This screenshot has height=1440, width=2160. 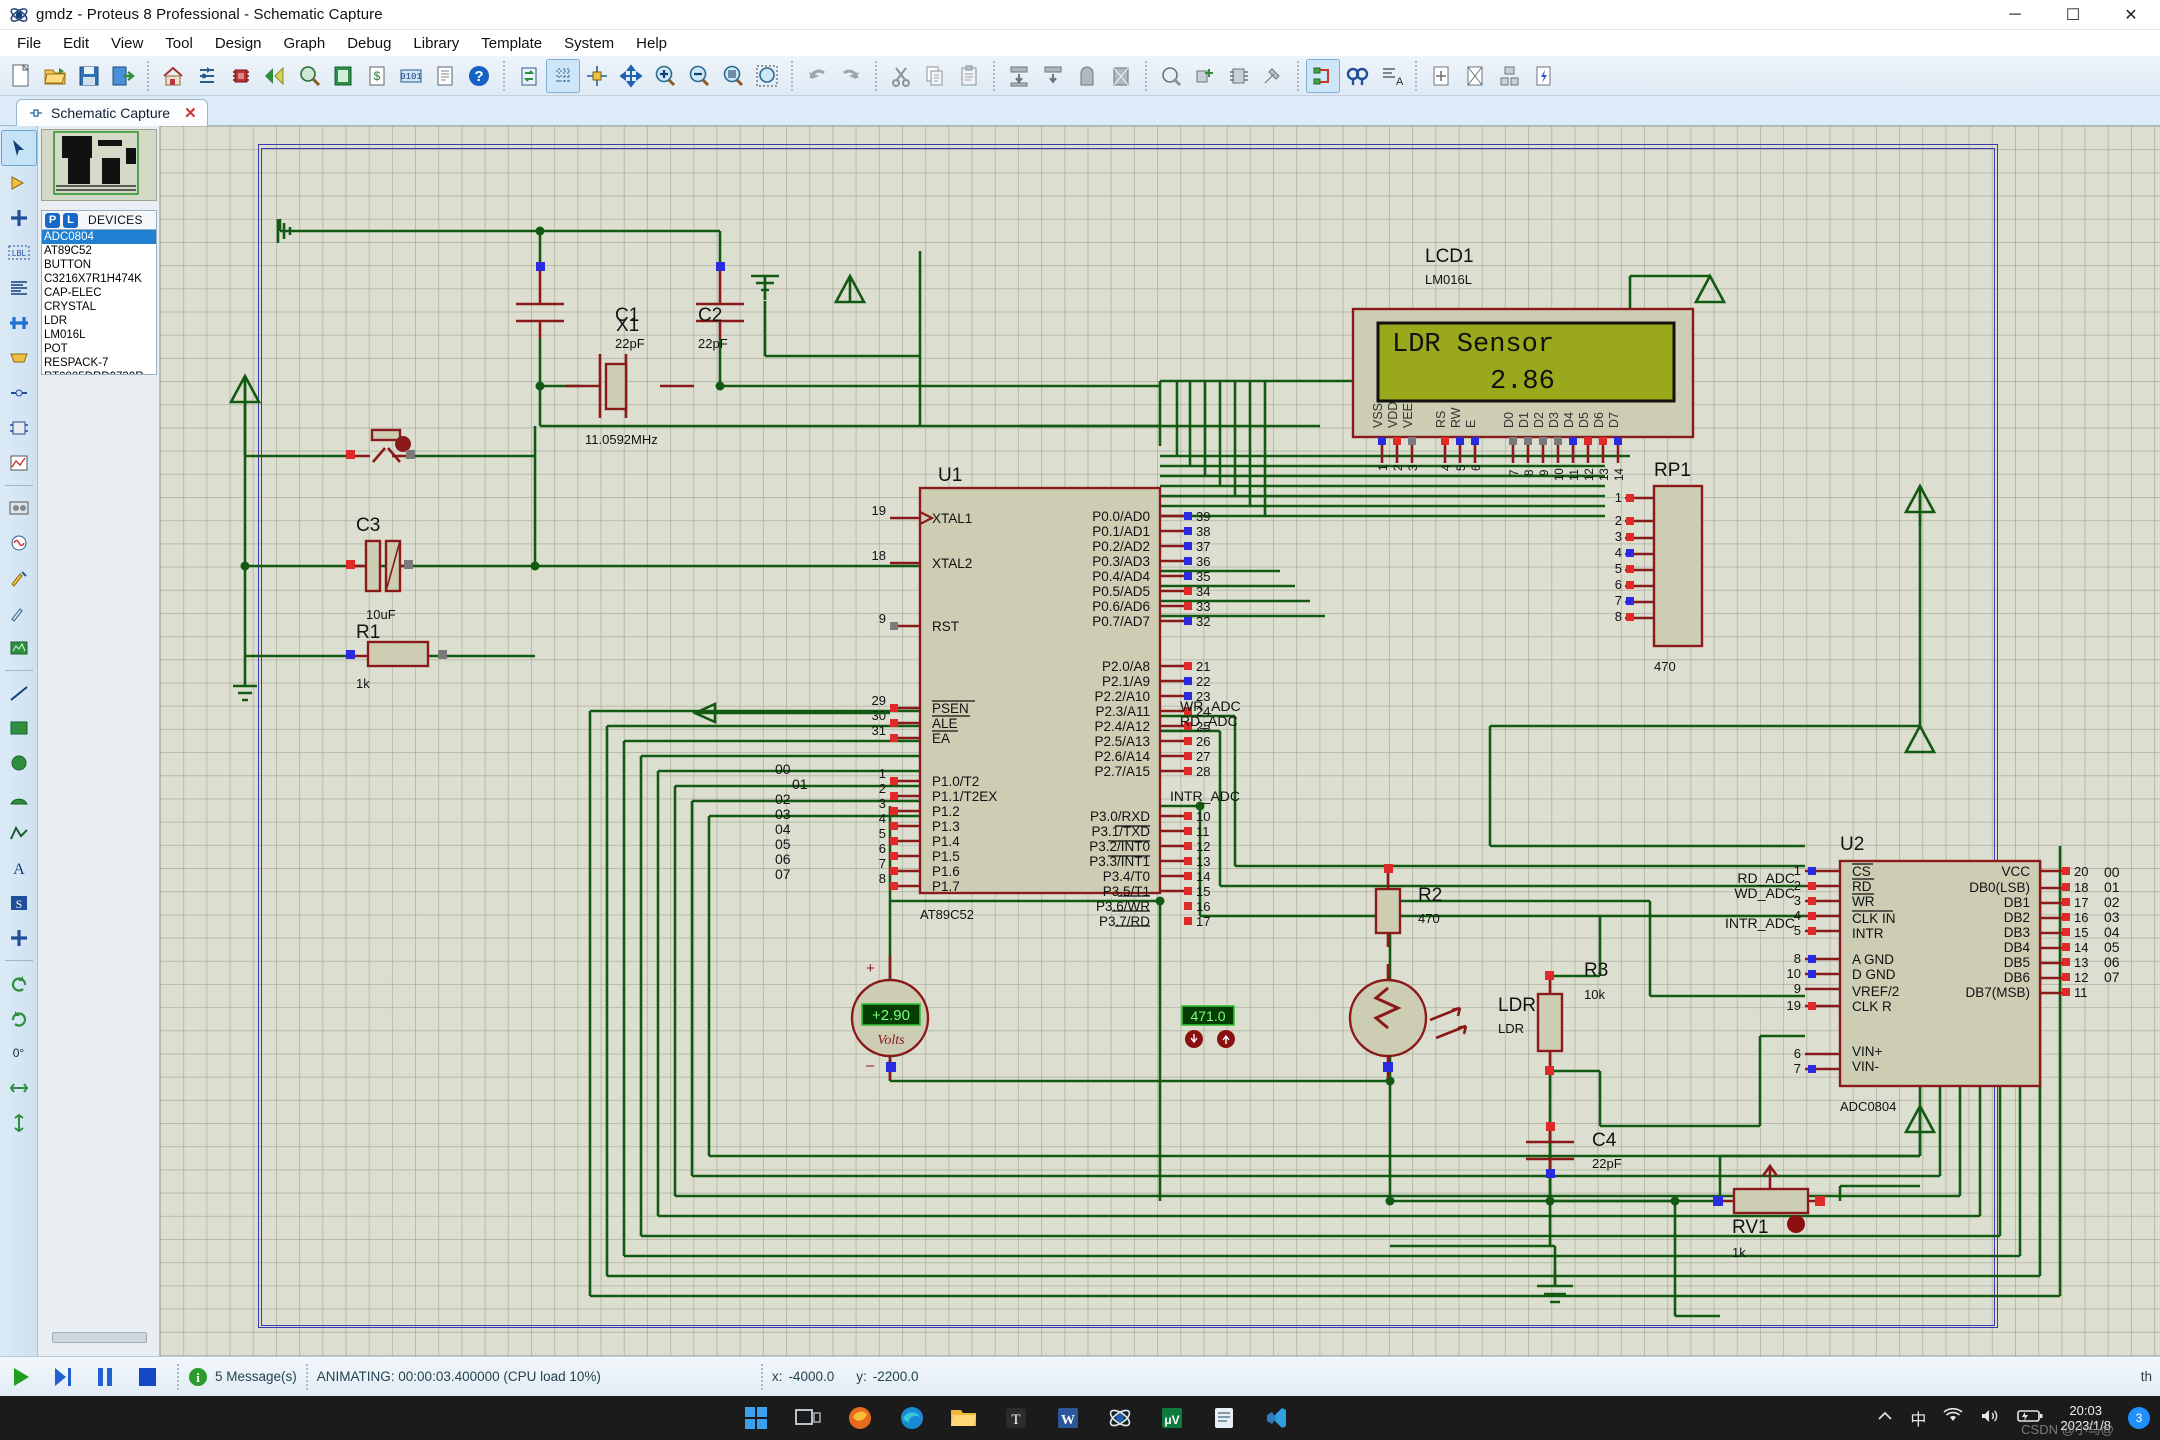 I want to click on tab-schematic-capture: Schematic Capture ✕, so click(x=112, y=112).